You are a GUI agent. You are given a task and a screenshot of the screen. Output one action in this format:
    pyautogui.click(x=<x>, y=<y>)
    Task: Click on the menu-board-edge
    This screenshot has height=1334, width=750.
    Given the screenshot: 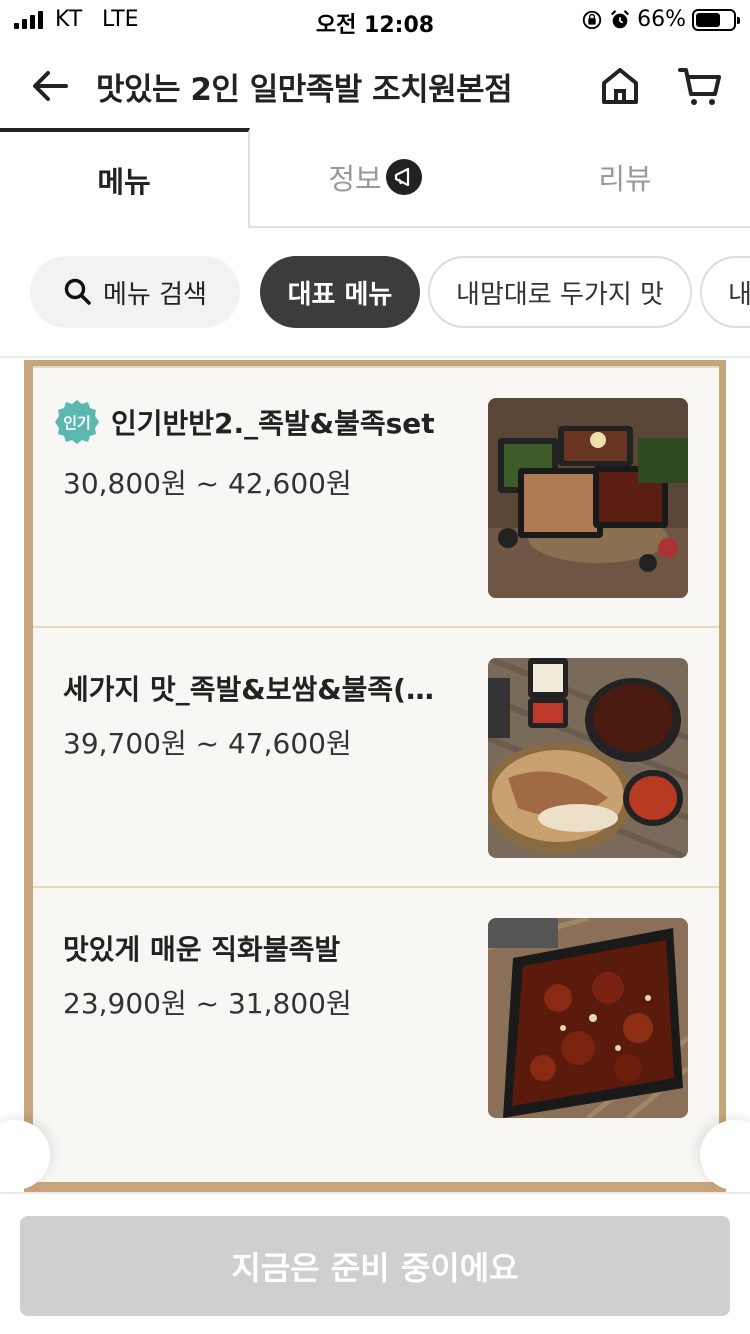 What is the action you would take?
    pyautogui.click(x=375, y=1187)
    